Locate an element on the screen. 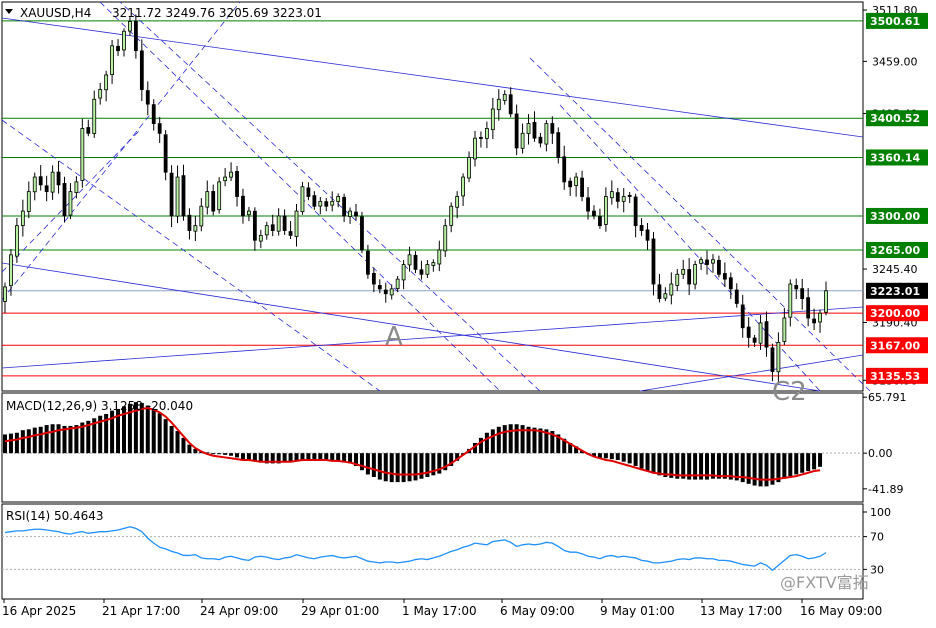  price-level-label: 3223.01 is located at coordinates (895, 291).